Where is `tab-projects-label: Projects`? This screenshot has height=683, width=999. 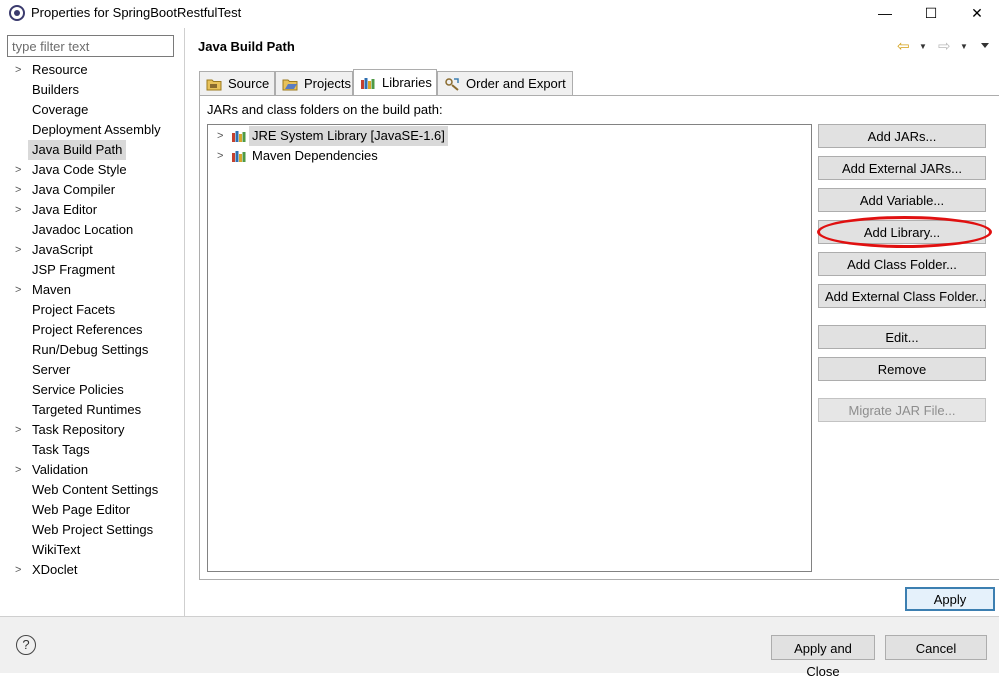 tab-projects-label: Projects is located at coordinates (327, 83).